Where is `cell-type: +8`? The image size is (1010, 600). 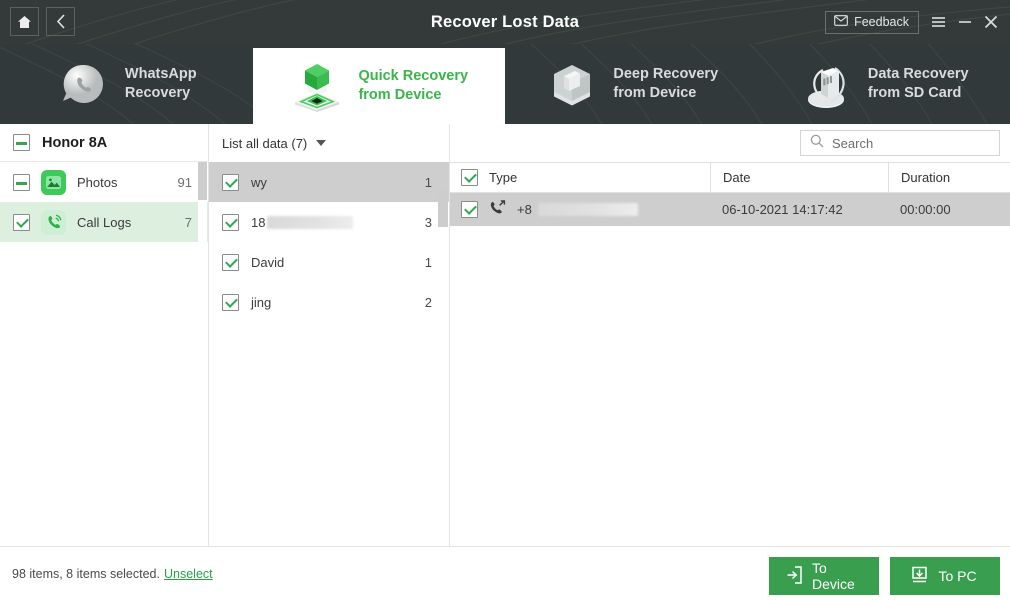 cell-type: +8 is located at coordinates (580, 209).